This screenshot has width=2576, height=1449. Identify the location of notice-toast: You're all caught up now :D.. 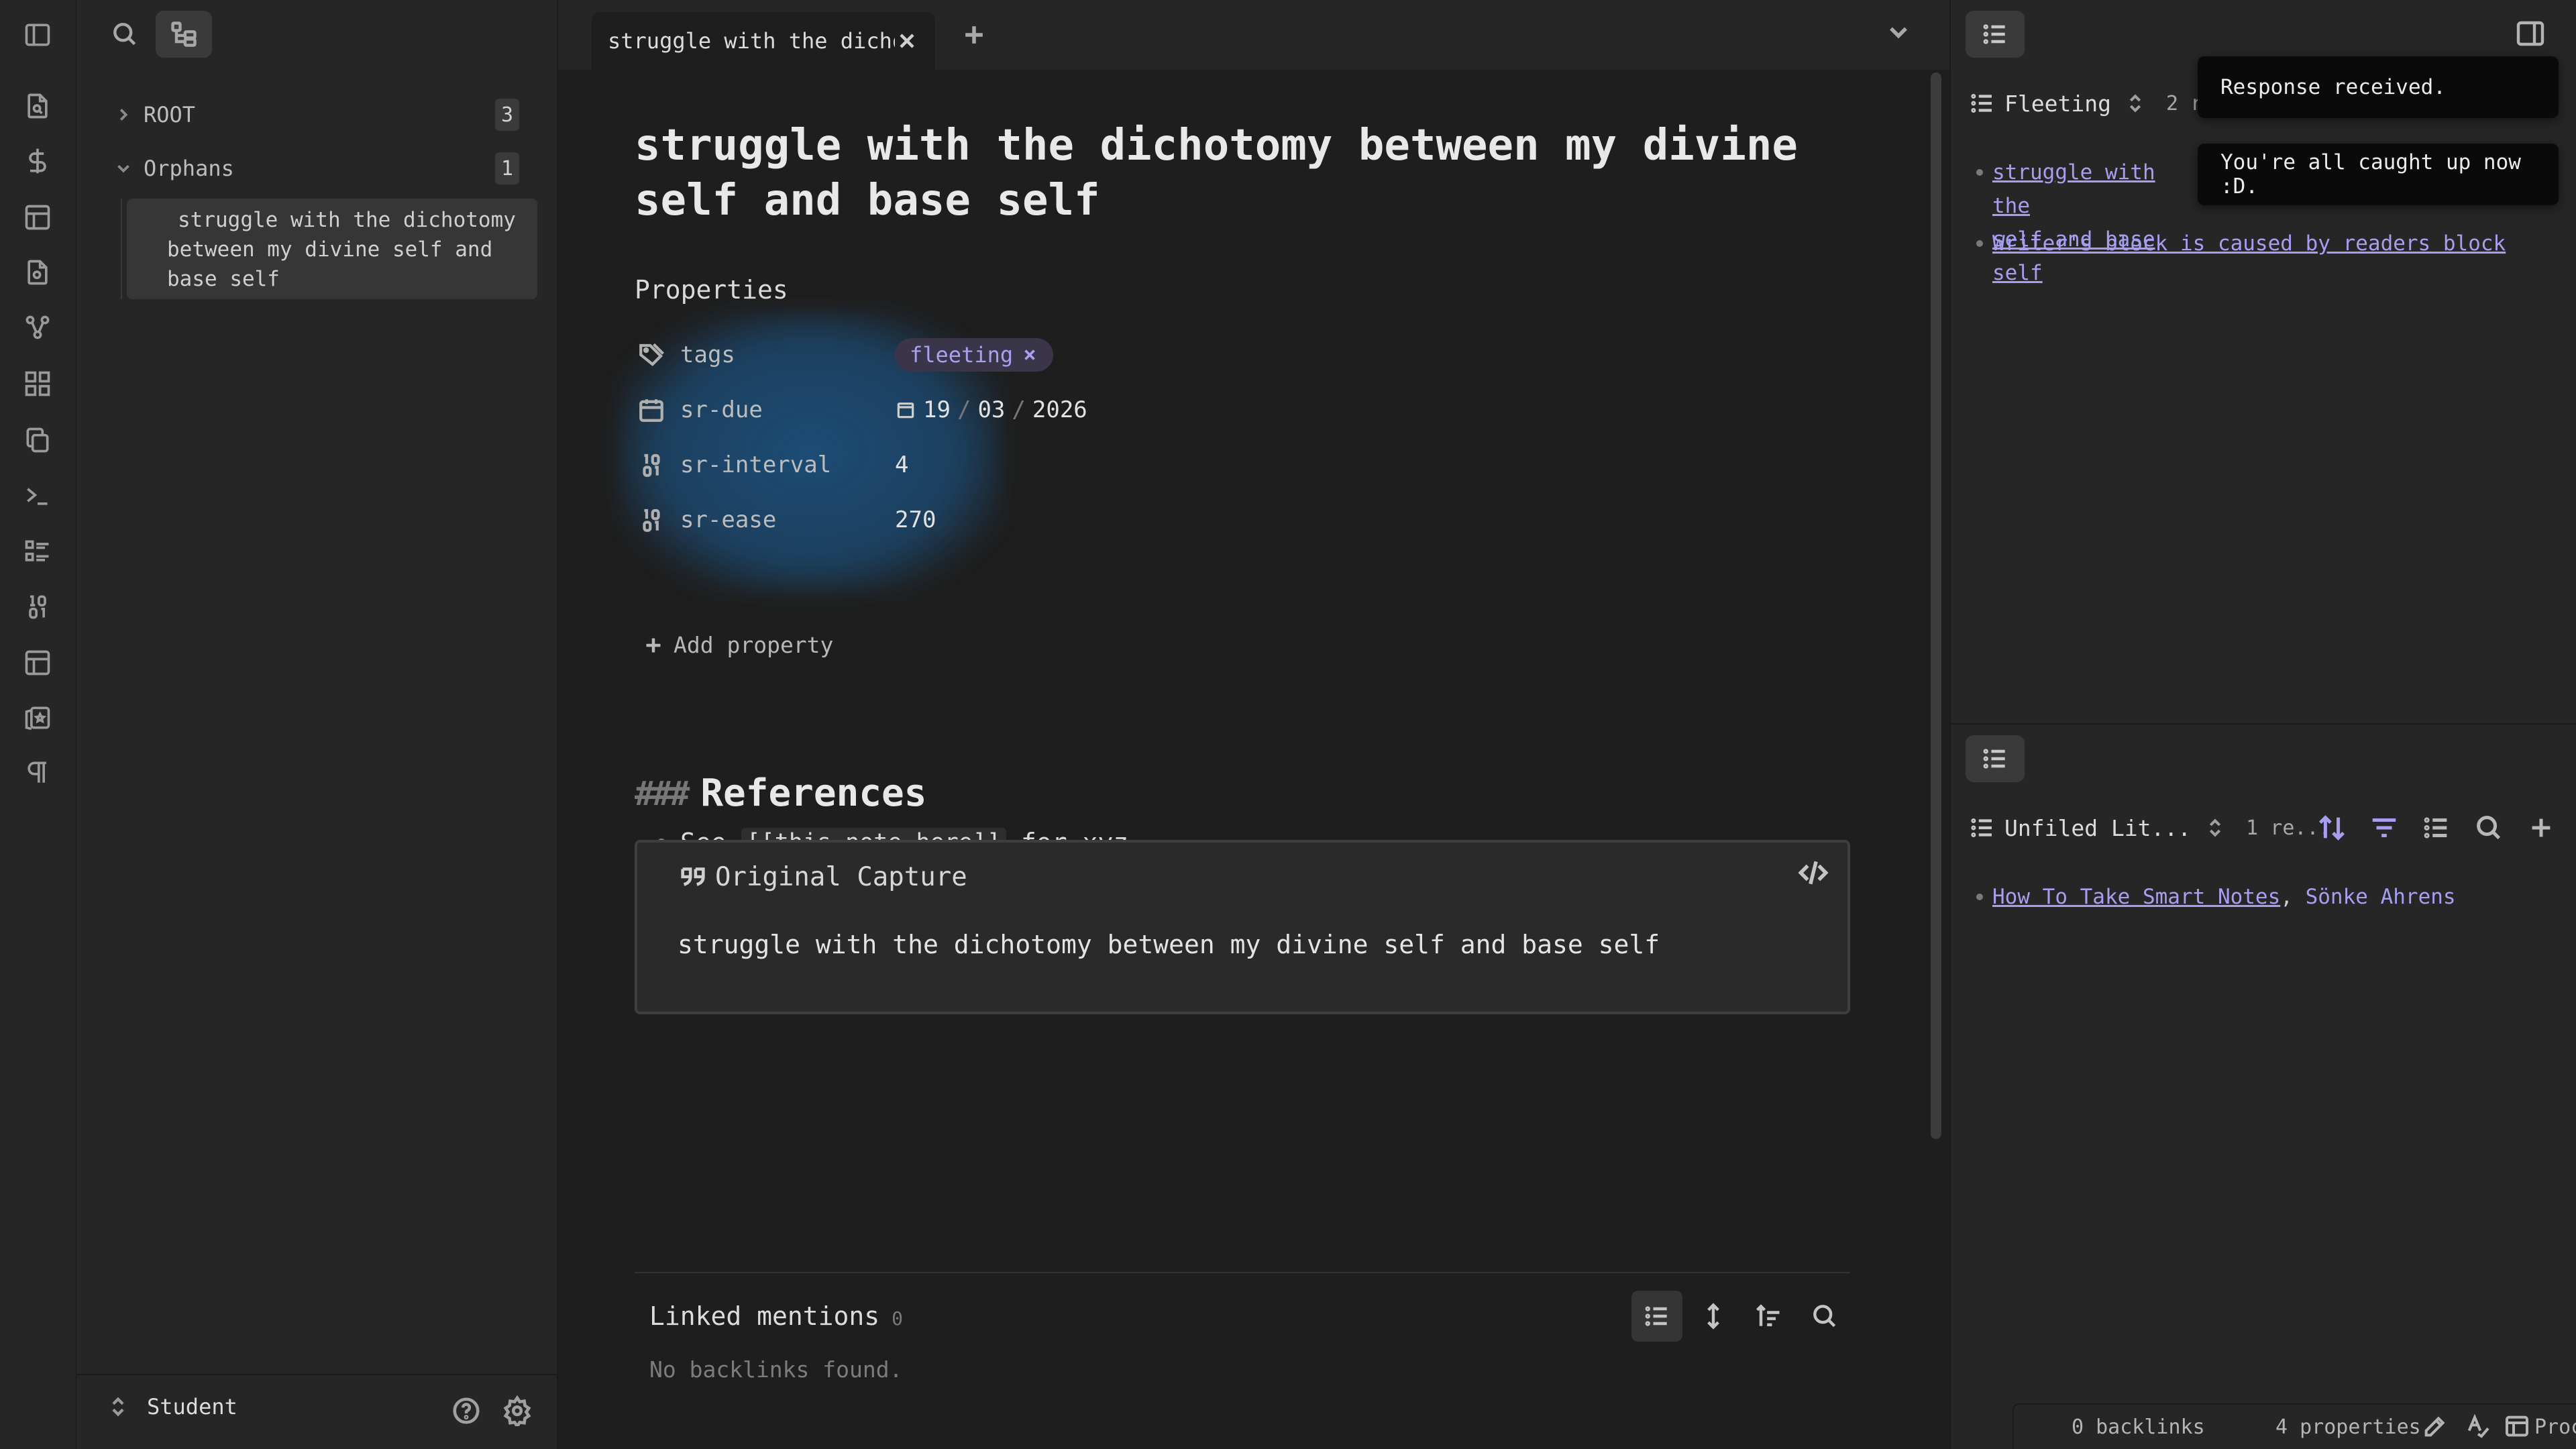
(2378, 174).